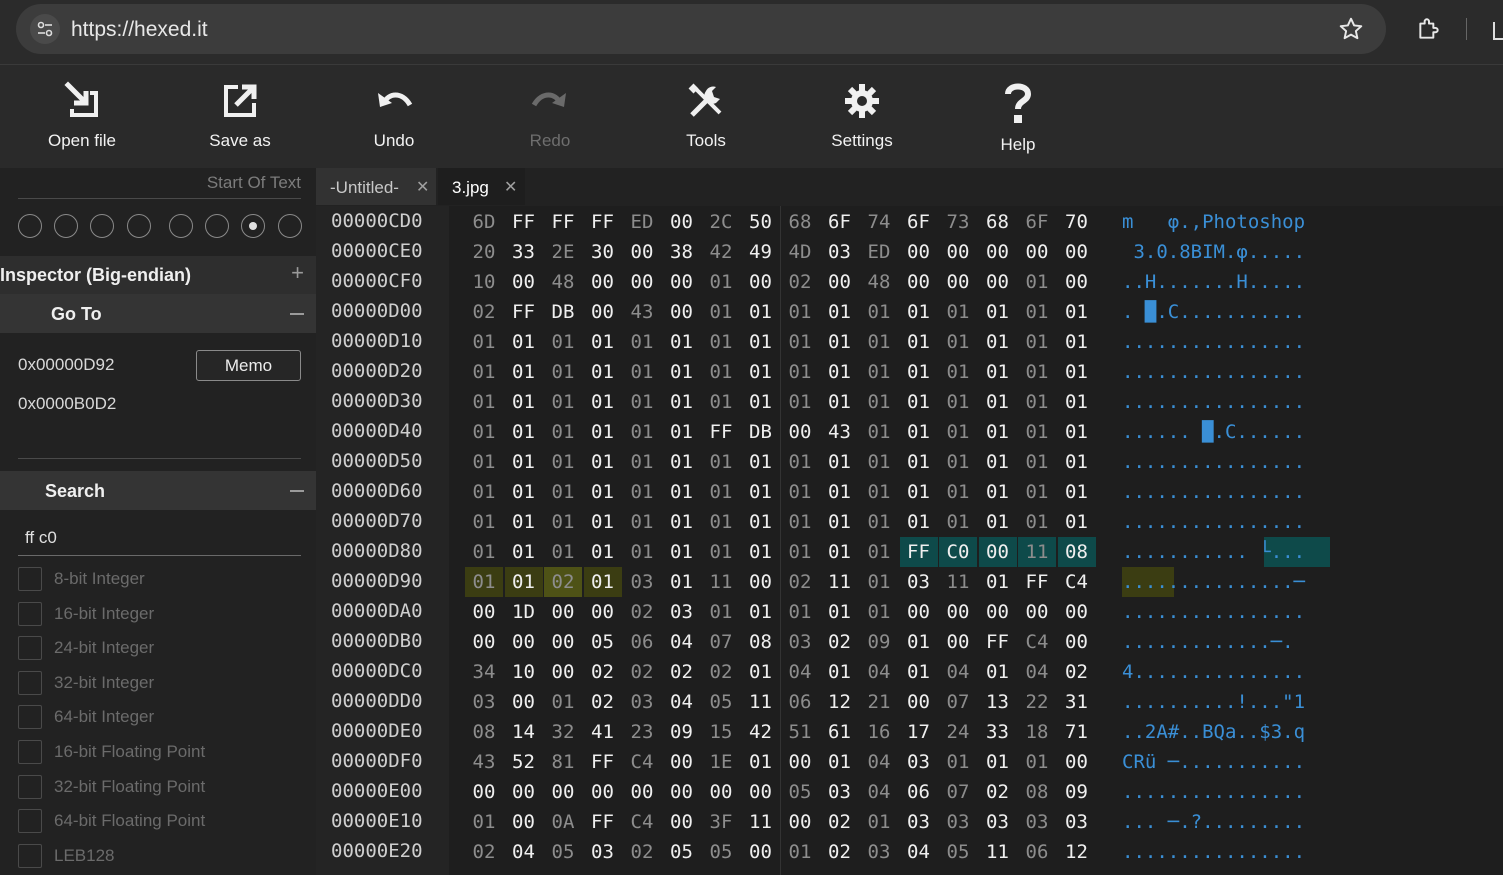 Image resolution: width=1503 pixels, height=875 pixels. I want to click on radio-option, so click(102, 226).